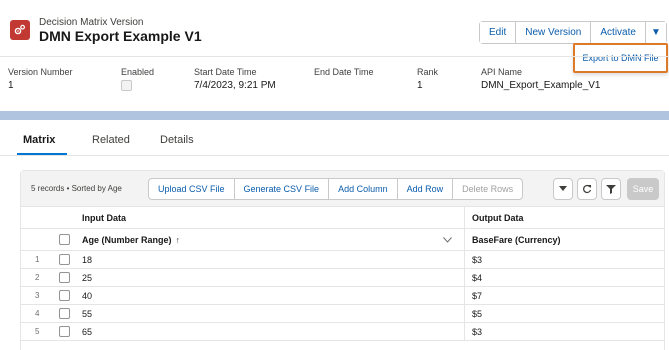 This screenshot has height=350, width=669. I want to click on basefare-cell: $5, so click(477, 313).